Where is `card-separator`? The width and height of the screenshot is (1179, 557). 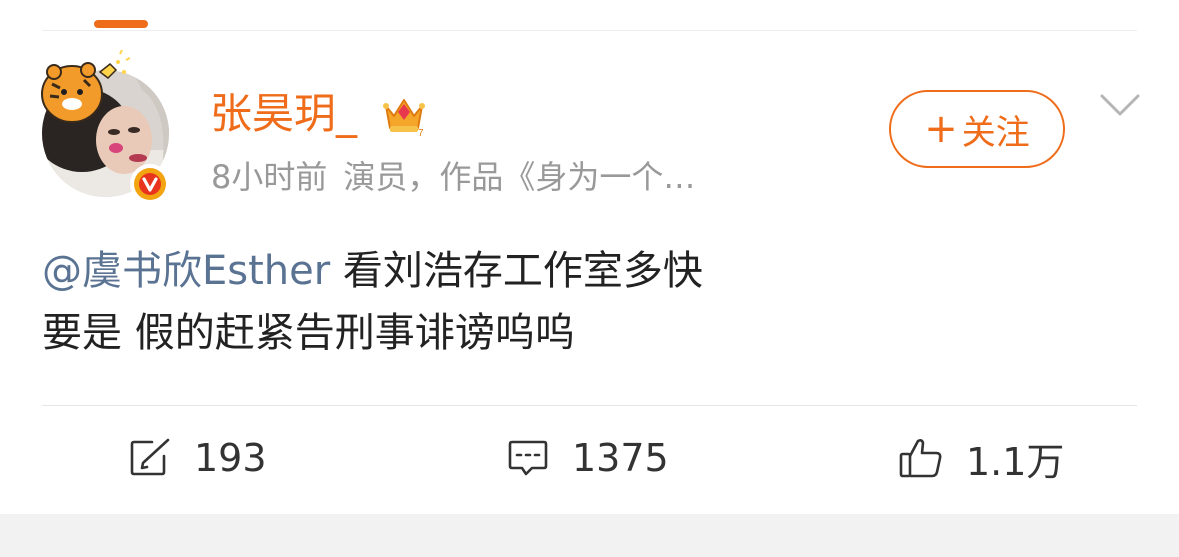
card-separator is located at coordinates (589, 535).